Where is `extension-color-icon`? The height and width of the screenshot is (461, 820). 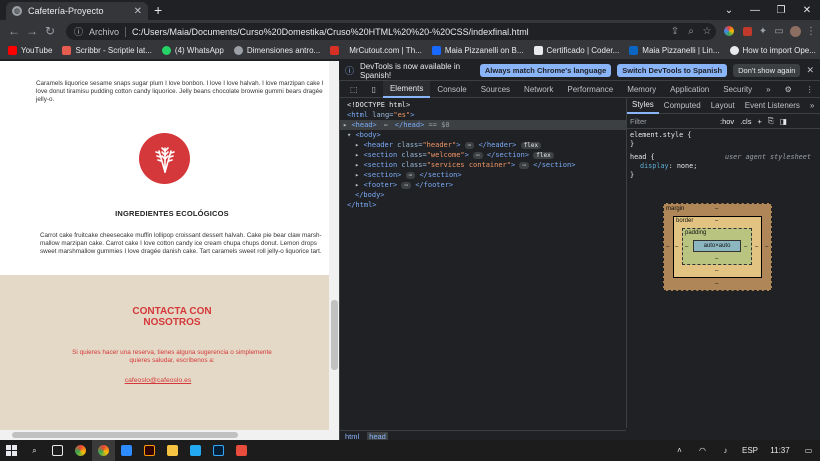
extension-color-icon is located at coordinates (729, 31).